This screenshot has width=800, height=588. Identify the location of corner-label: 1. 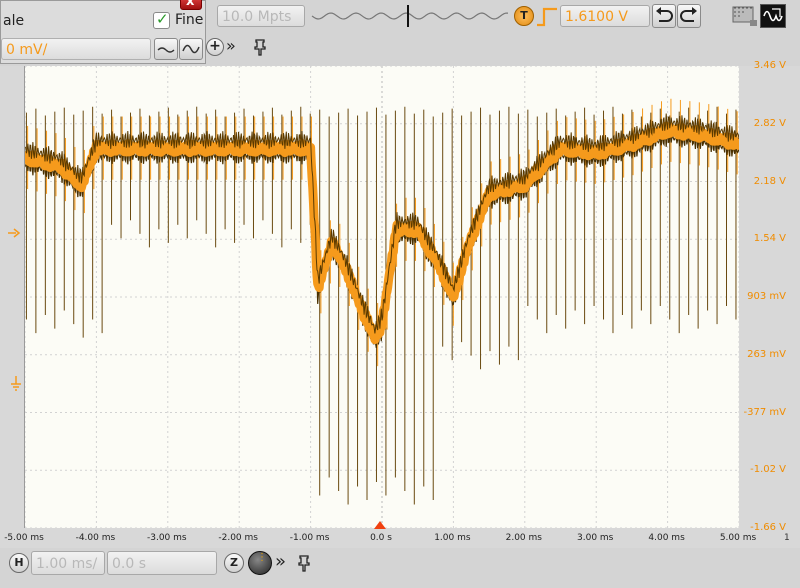
(787, 538).